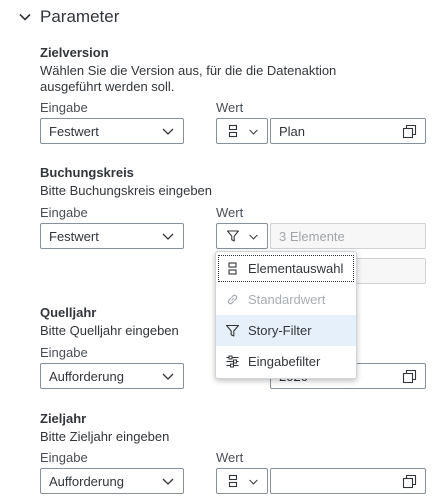 The height and width of the screenshot is (499, 435). Describe the element at coordinates (112, 131) in the screenshot. I see `eingabe-select-zielversion: Festwert` at that location.